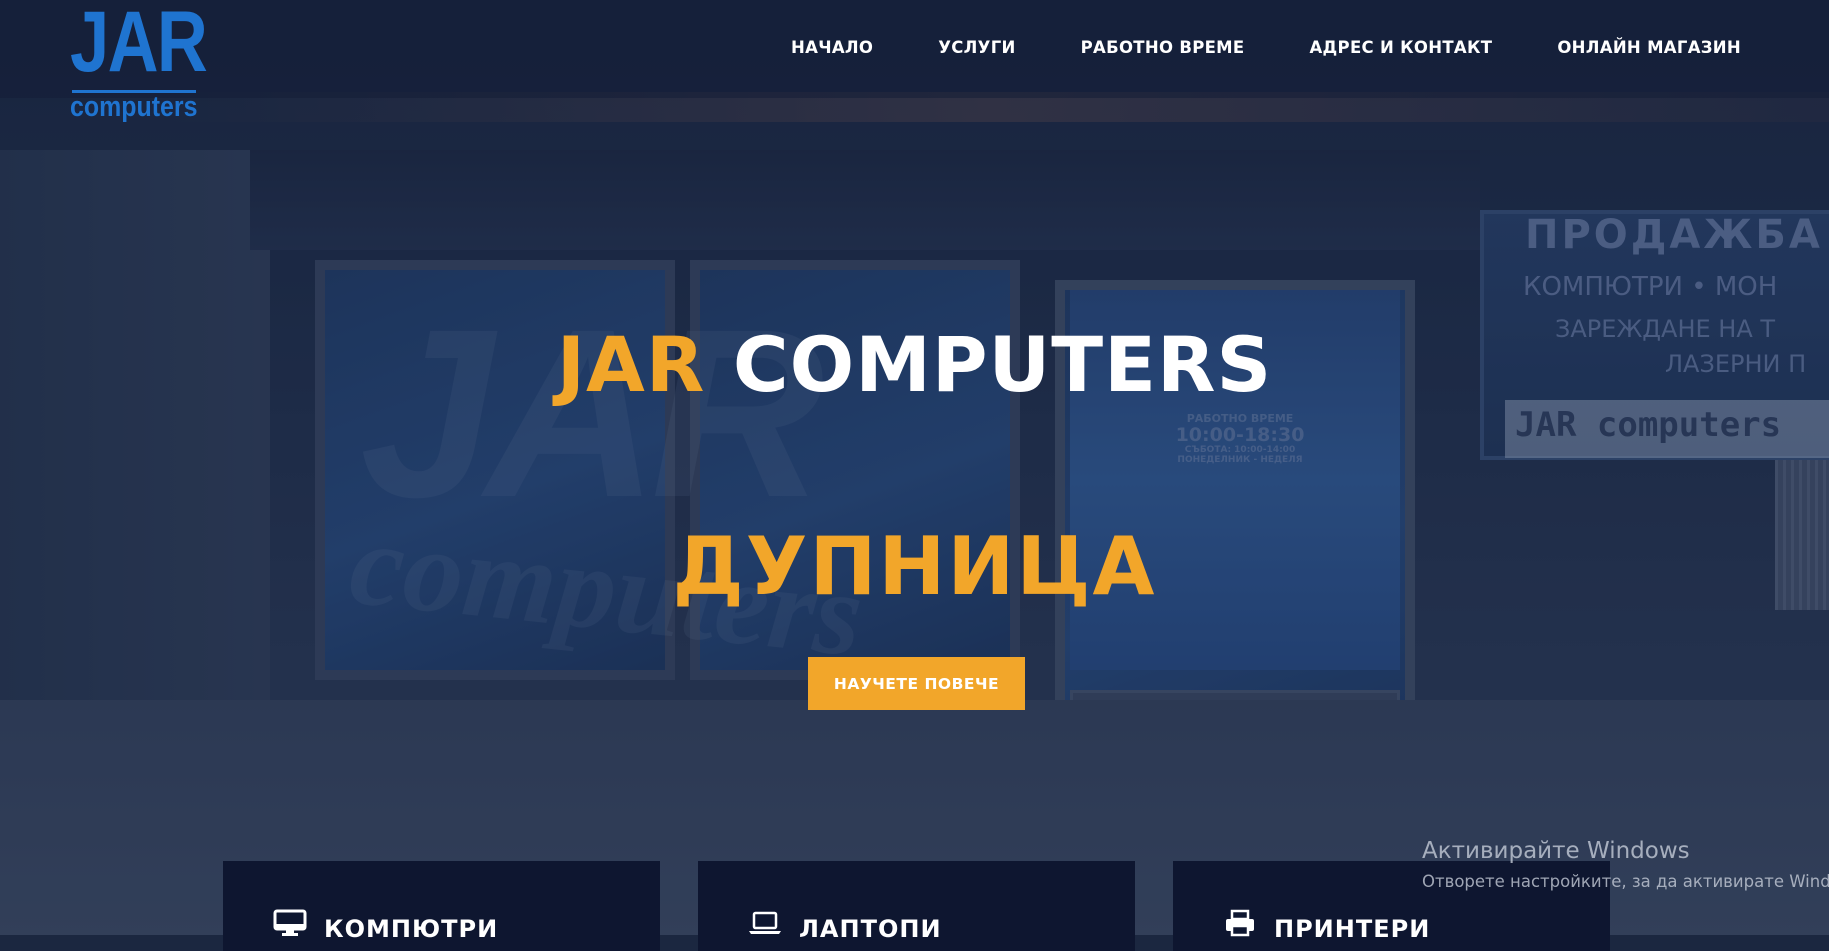 The height and width of the screenshot is (951, 1829). I want to click on service-card-laptops: ЛАПТОПИ, so click(916, 906).